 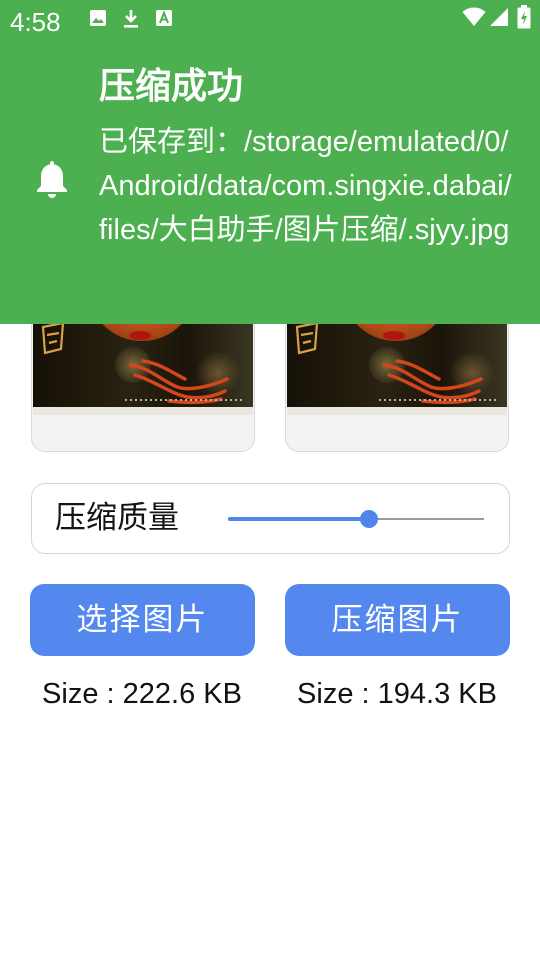 I want to click on status-clock: 4:58, so click(x=35, y=22).